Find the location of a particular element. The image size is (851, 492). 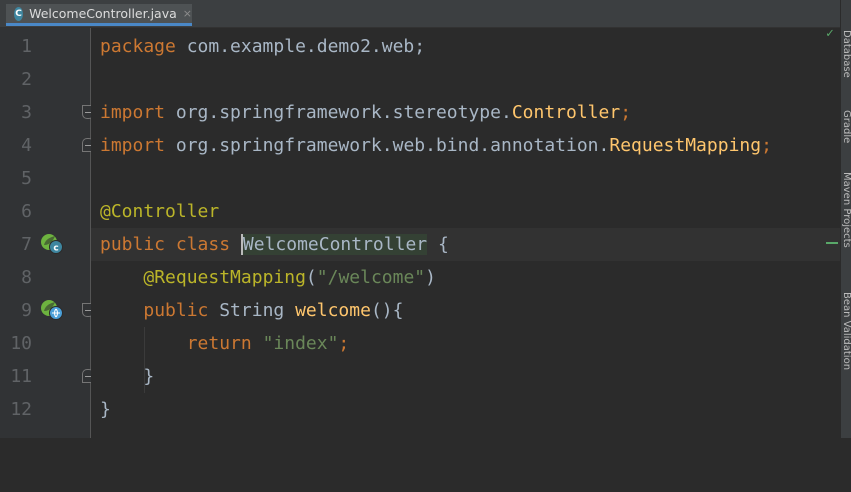

file-tab-label: WelcomeController.java is located at coordinates (103, 13).